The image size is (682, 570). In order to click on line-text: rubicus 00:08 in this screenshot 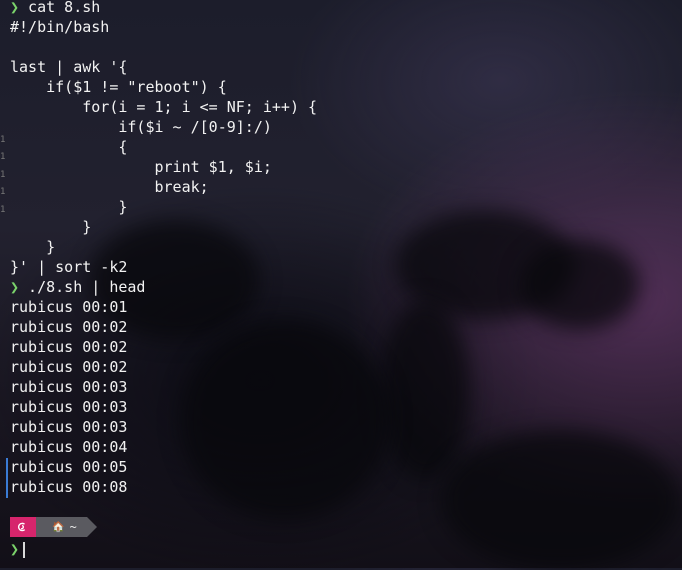, I will do `click(69, 487)`.